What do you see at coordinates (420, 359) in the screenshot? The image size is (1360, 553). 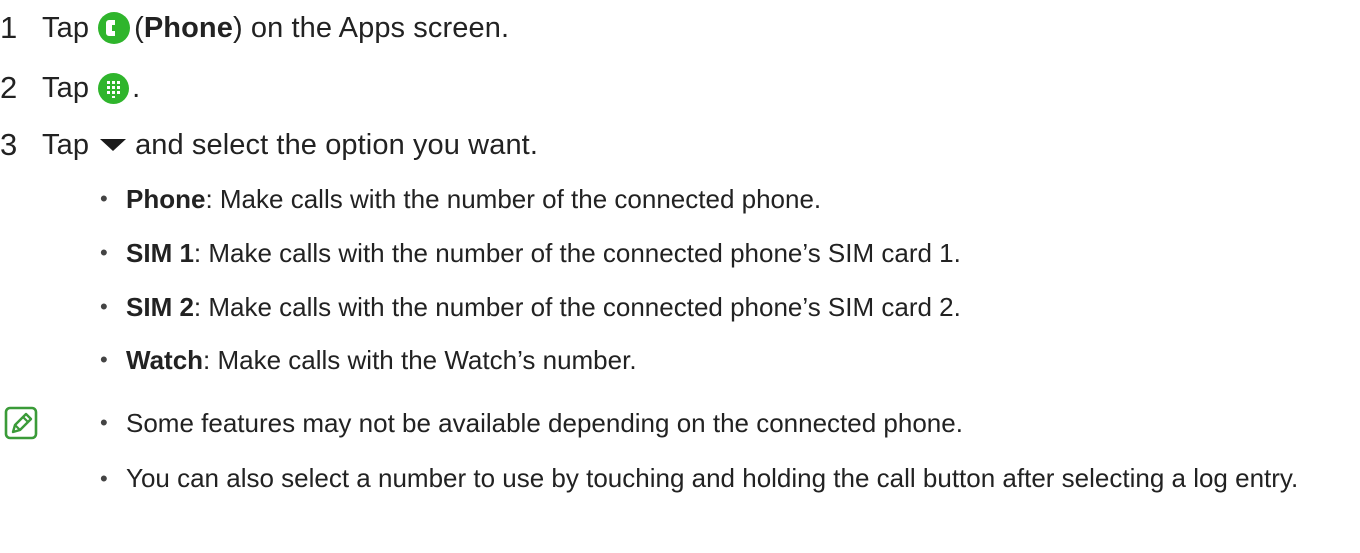 I see `option-desc: : Make calls with the Watch’s number.` at bounding box center [420, 359].